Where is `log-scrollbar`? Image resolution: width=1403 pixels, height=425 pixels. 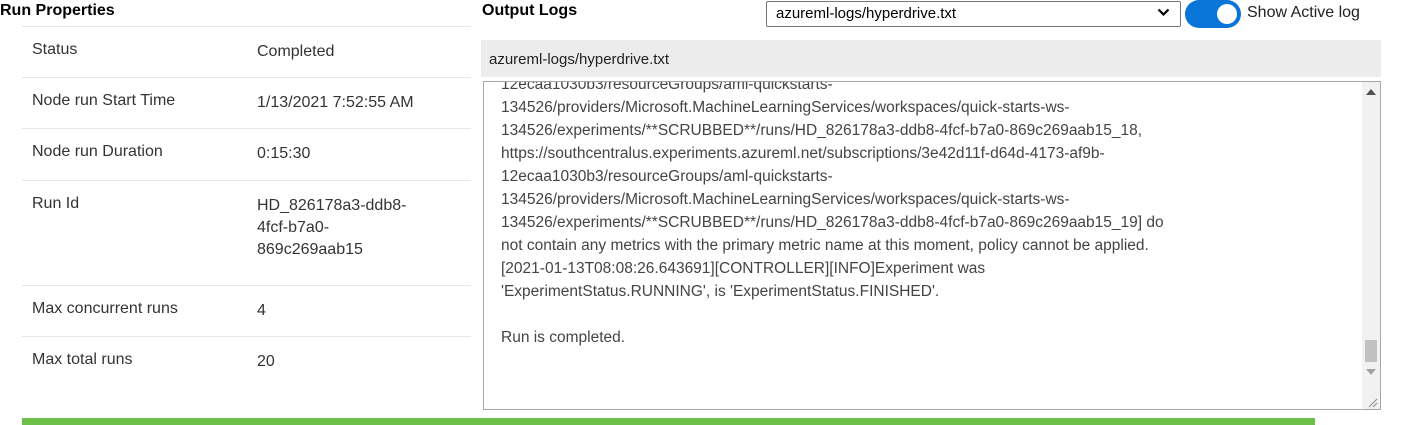
log-scrollbar is located at coordinates (1371, 245).